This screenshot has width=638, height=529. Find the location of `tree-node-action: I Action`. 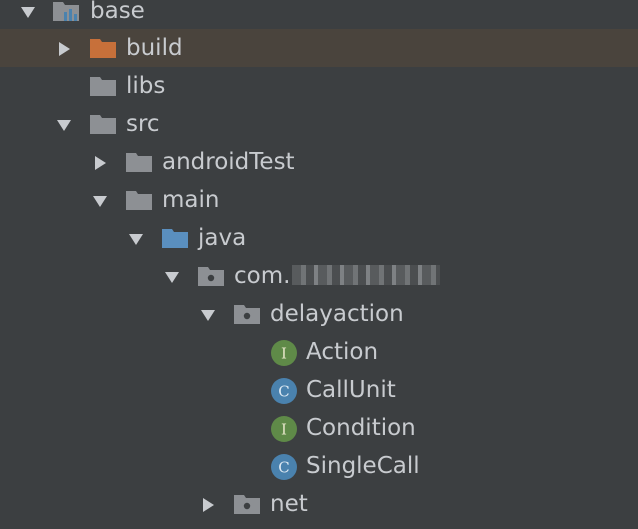

tree-node-action: I Action is located at coordinates (319, 352).